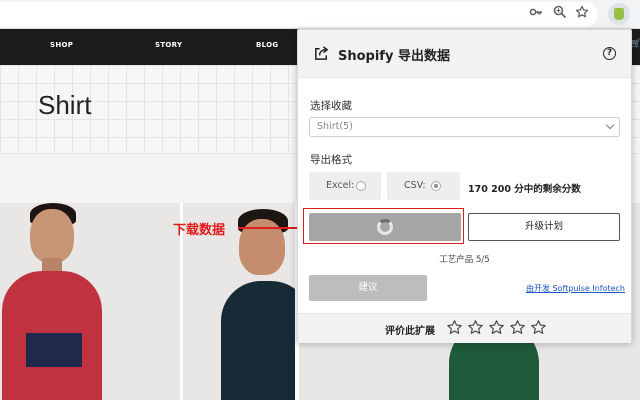 The width and height of the screenshot is (640, 400). What do you see at coordinates (560, 14) in the screenshot?
I see `zoom-icon` at bounding box center [560, 14].